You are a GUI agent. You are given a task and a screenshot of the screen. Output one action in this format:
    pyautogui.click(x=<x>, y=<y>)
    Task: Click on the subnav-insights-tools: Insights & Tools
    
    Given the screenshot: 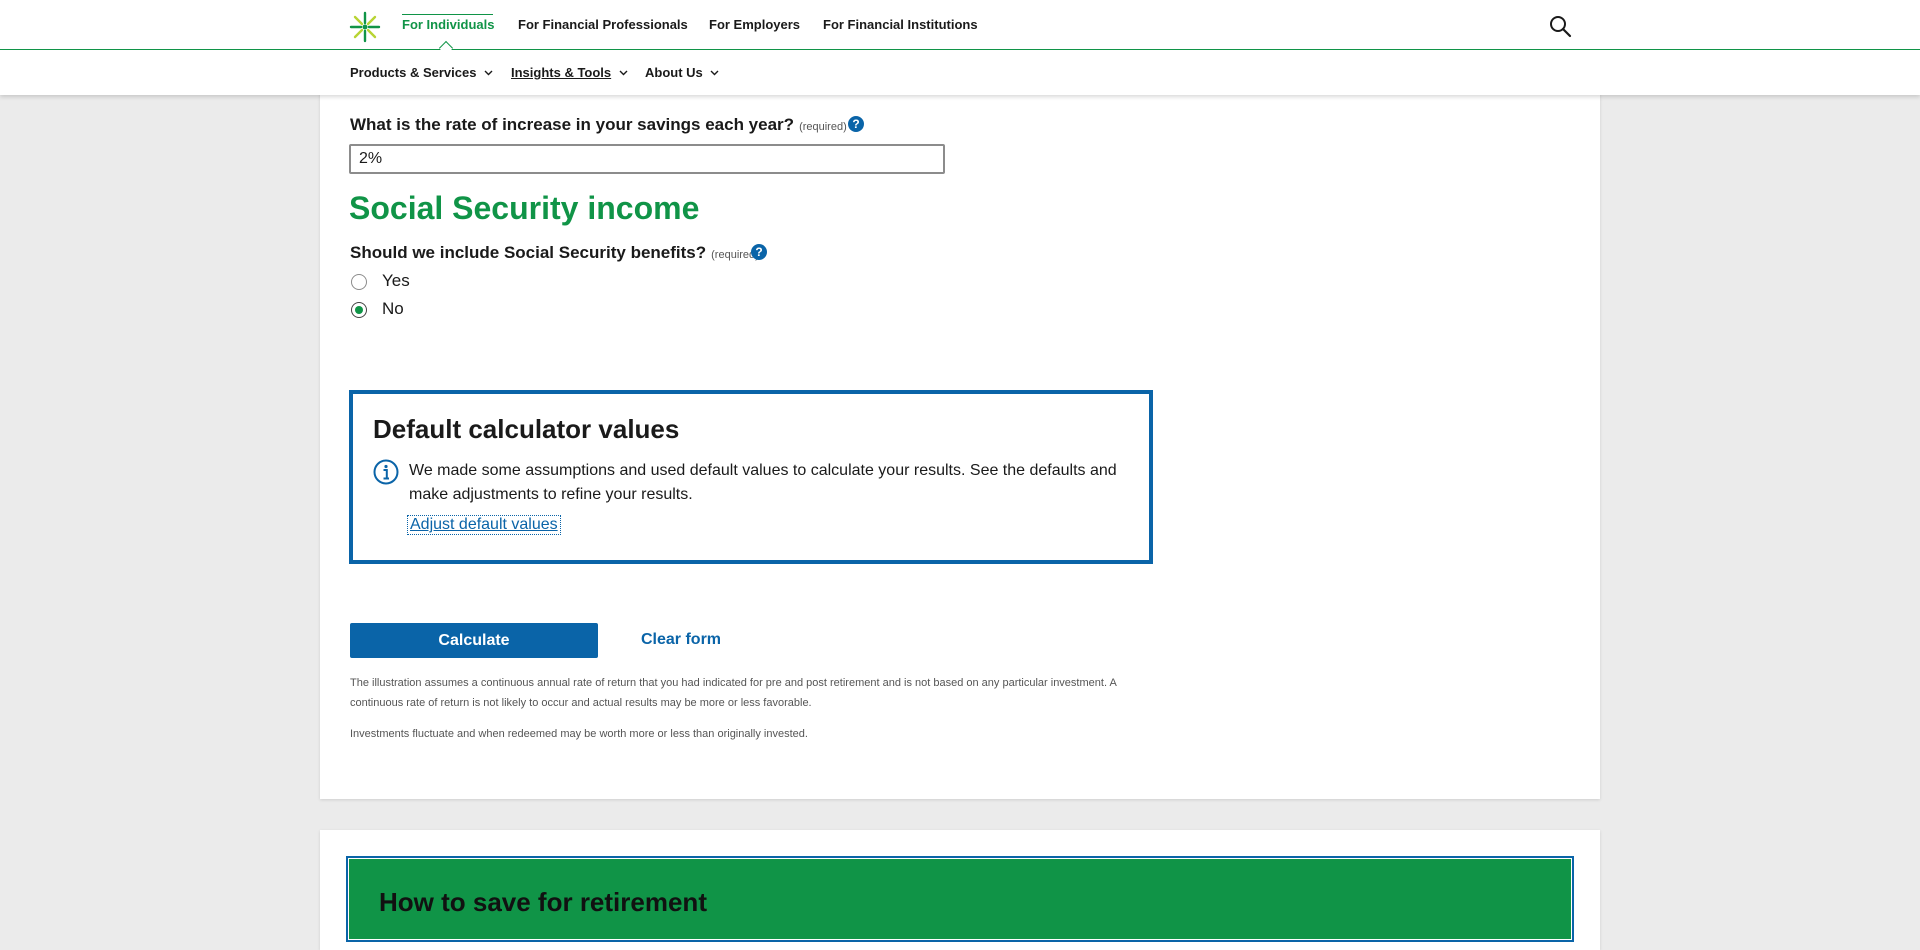 What is the action you would take?
    pyautogui.click(x=569, y=72)
    